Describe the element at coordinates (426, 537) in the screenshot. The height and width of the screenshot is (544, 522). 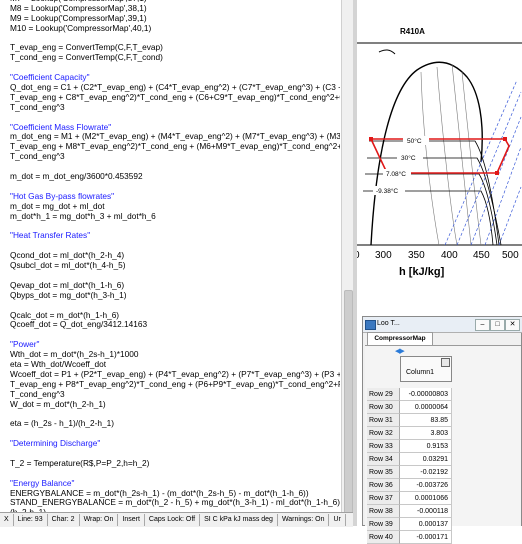
I see `table-cell: -0.000171` at that location.